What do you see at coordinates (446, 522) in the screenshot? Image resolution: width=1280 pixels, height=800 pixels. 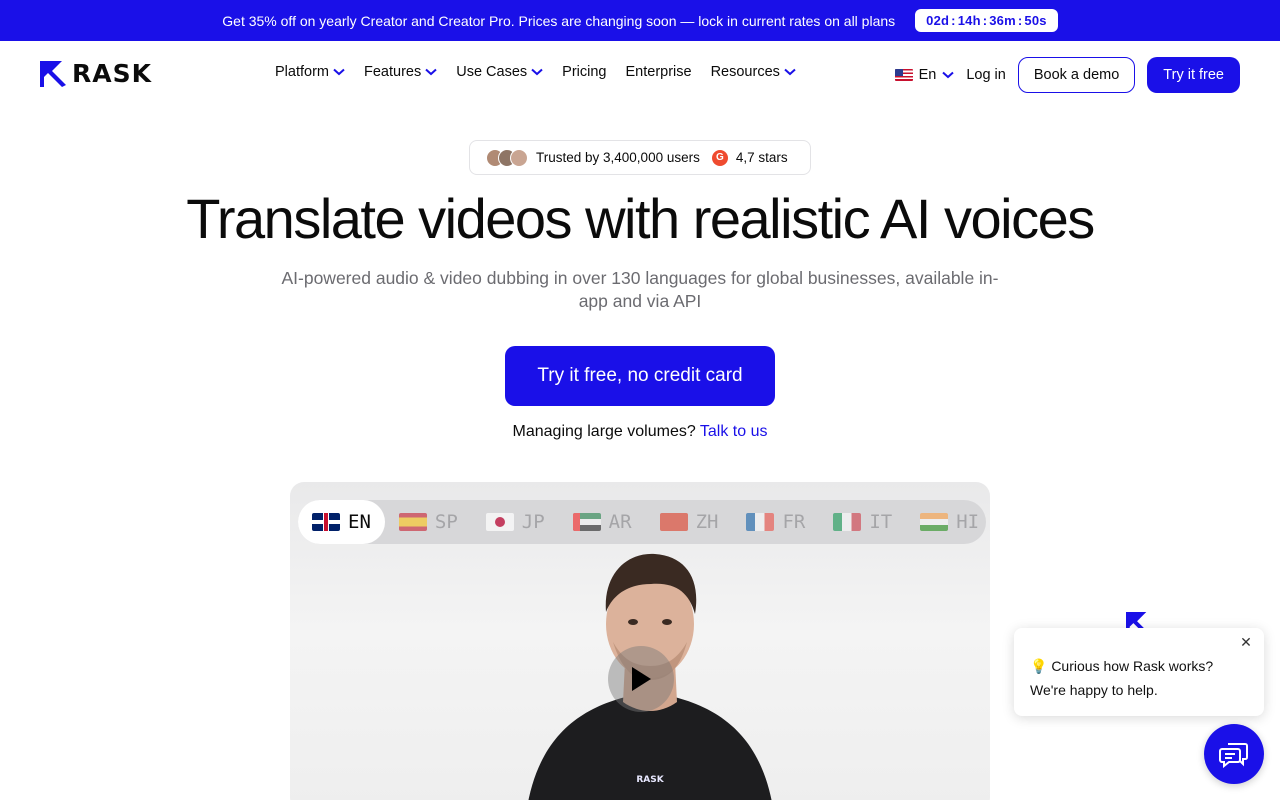 I see `lang-code: SP` at bounding box center [446, 522].